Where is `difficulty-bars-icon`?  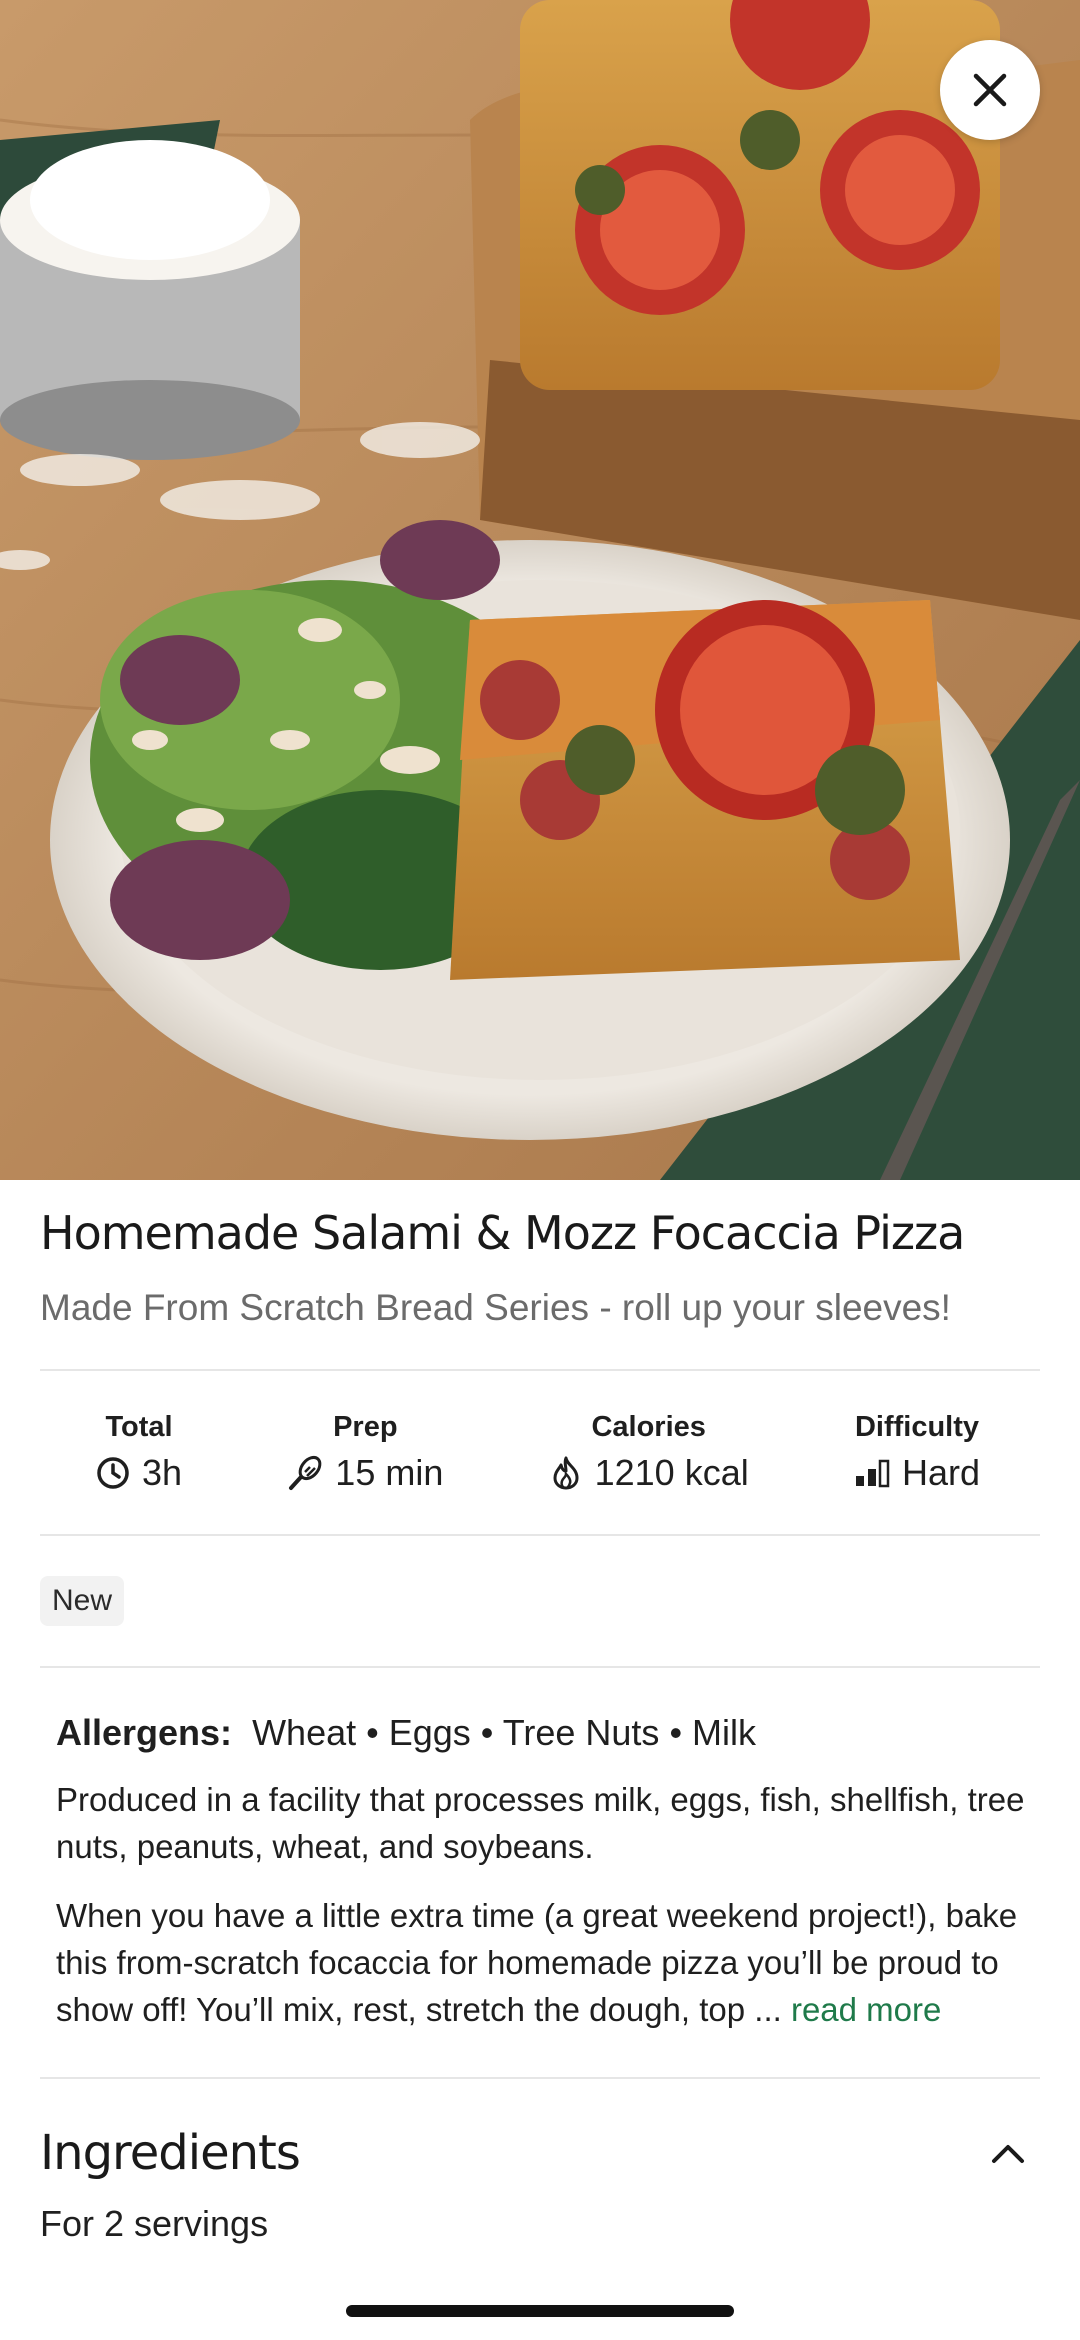
difficulty-bars-icon is located at coordinates (872, 1473).